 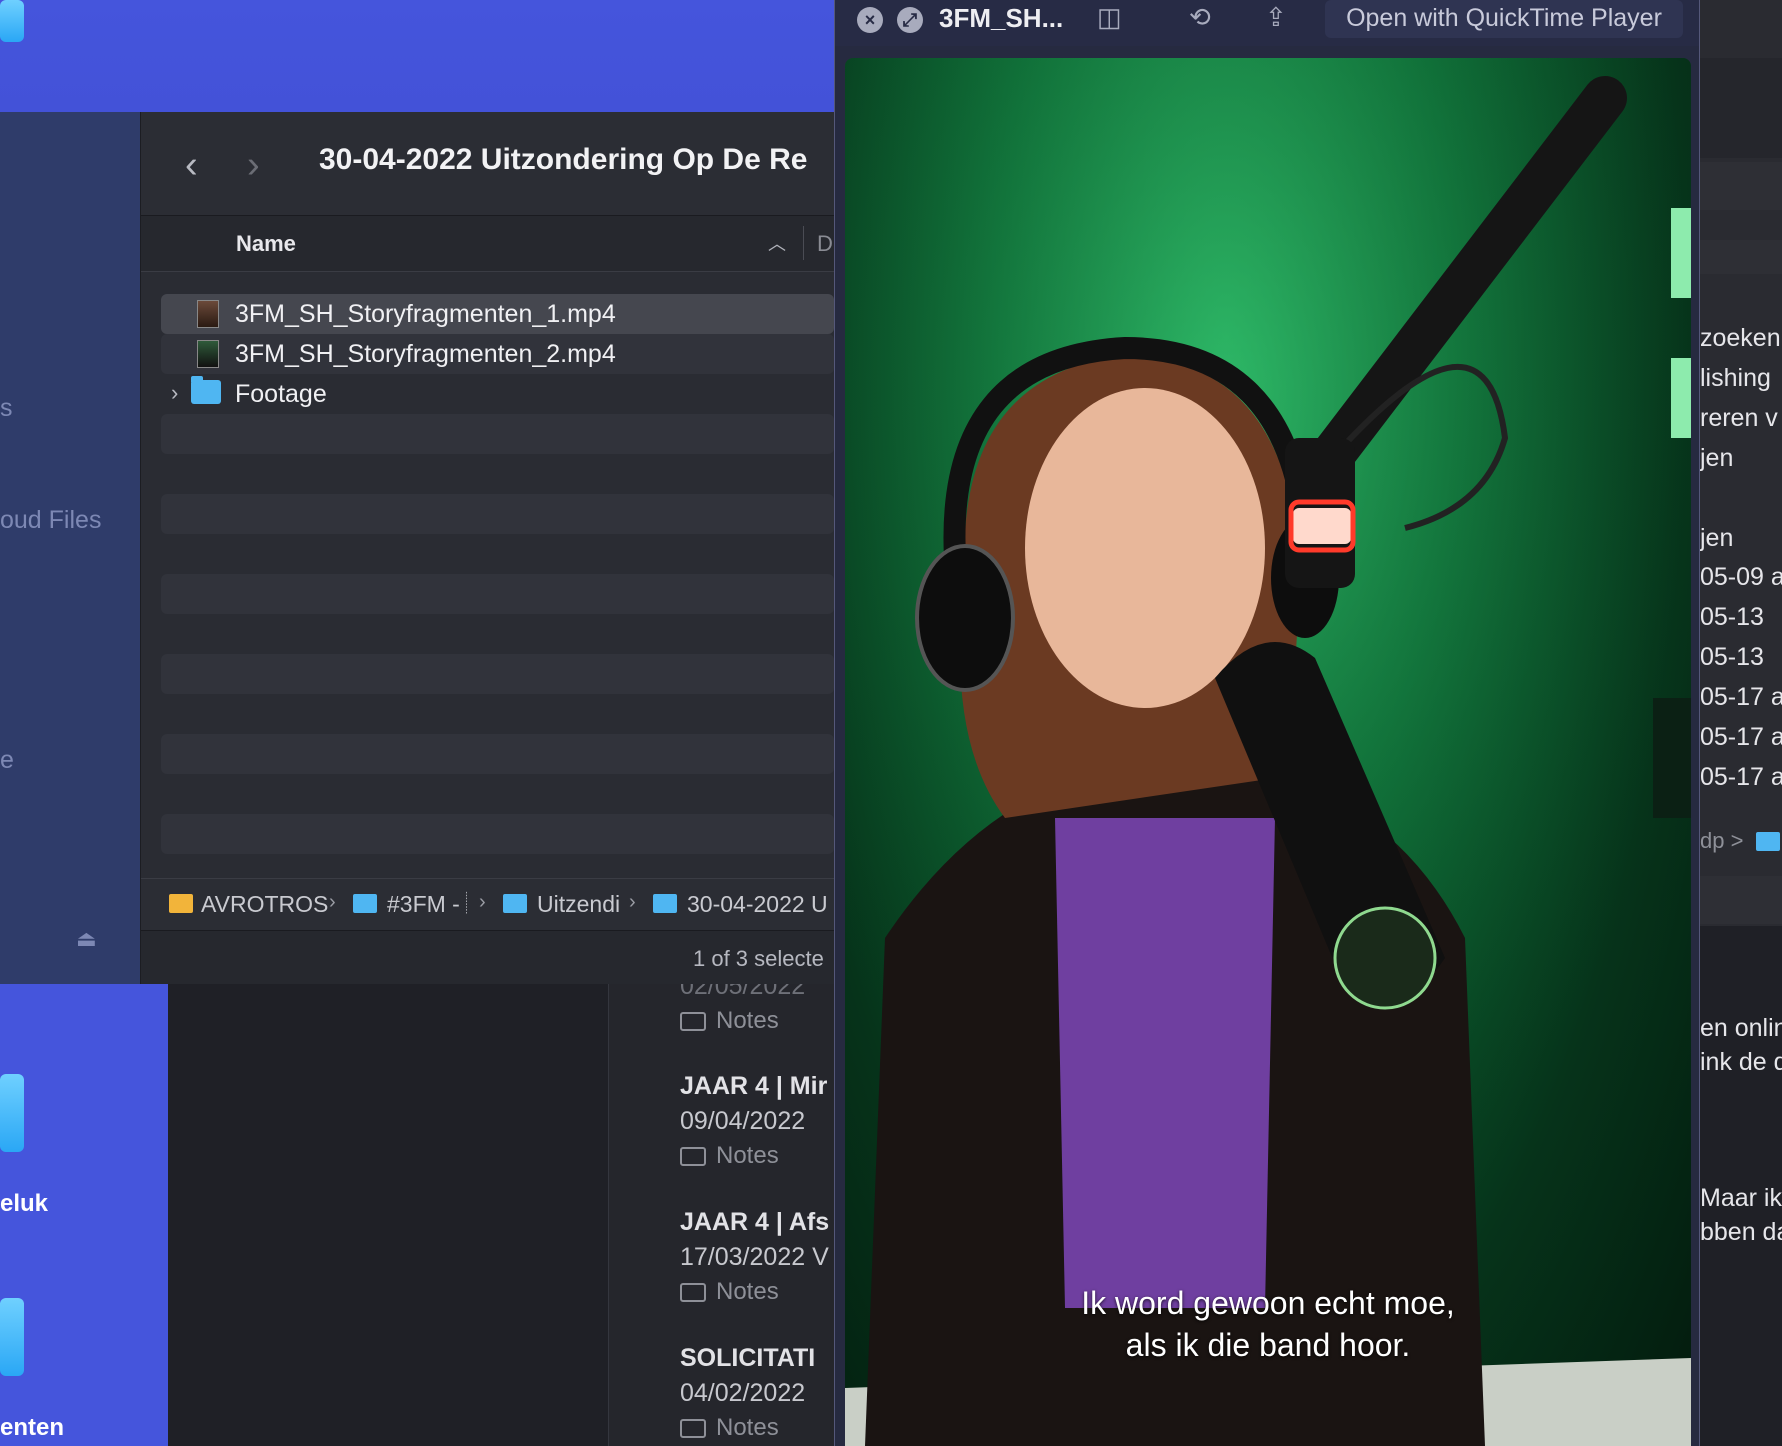 I want to click on file-row: 3FM_SH_Storyfragmenten_1.mp4 3, so click(x=497, y=314).